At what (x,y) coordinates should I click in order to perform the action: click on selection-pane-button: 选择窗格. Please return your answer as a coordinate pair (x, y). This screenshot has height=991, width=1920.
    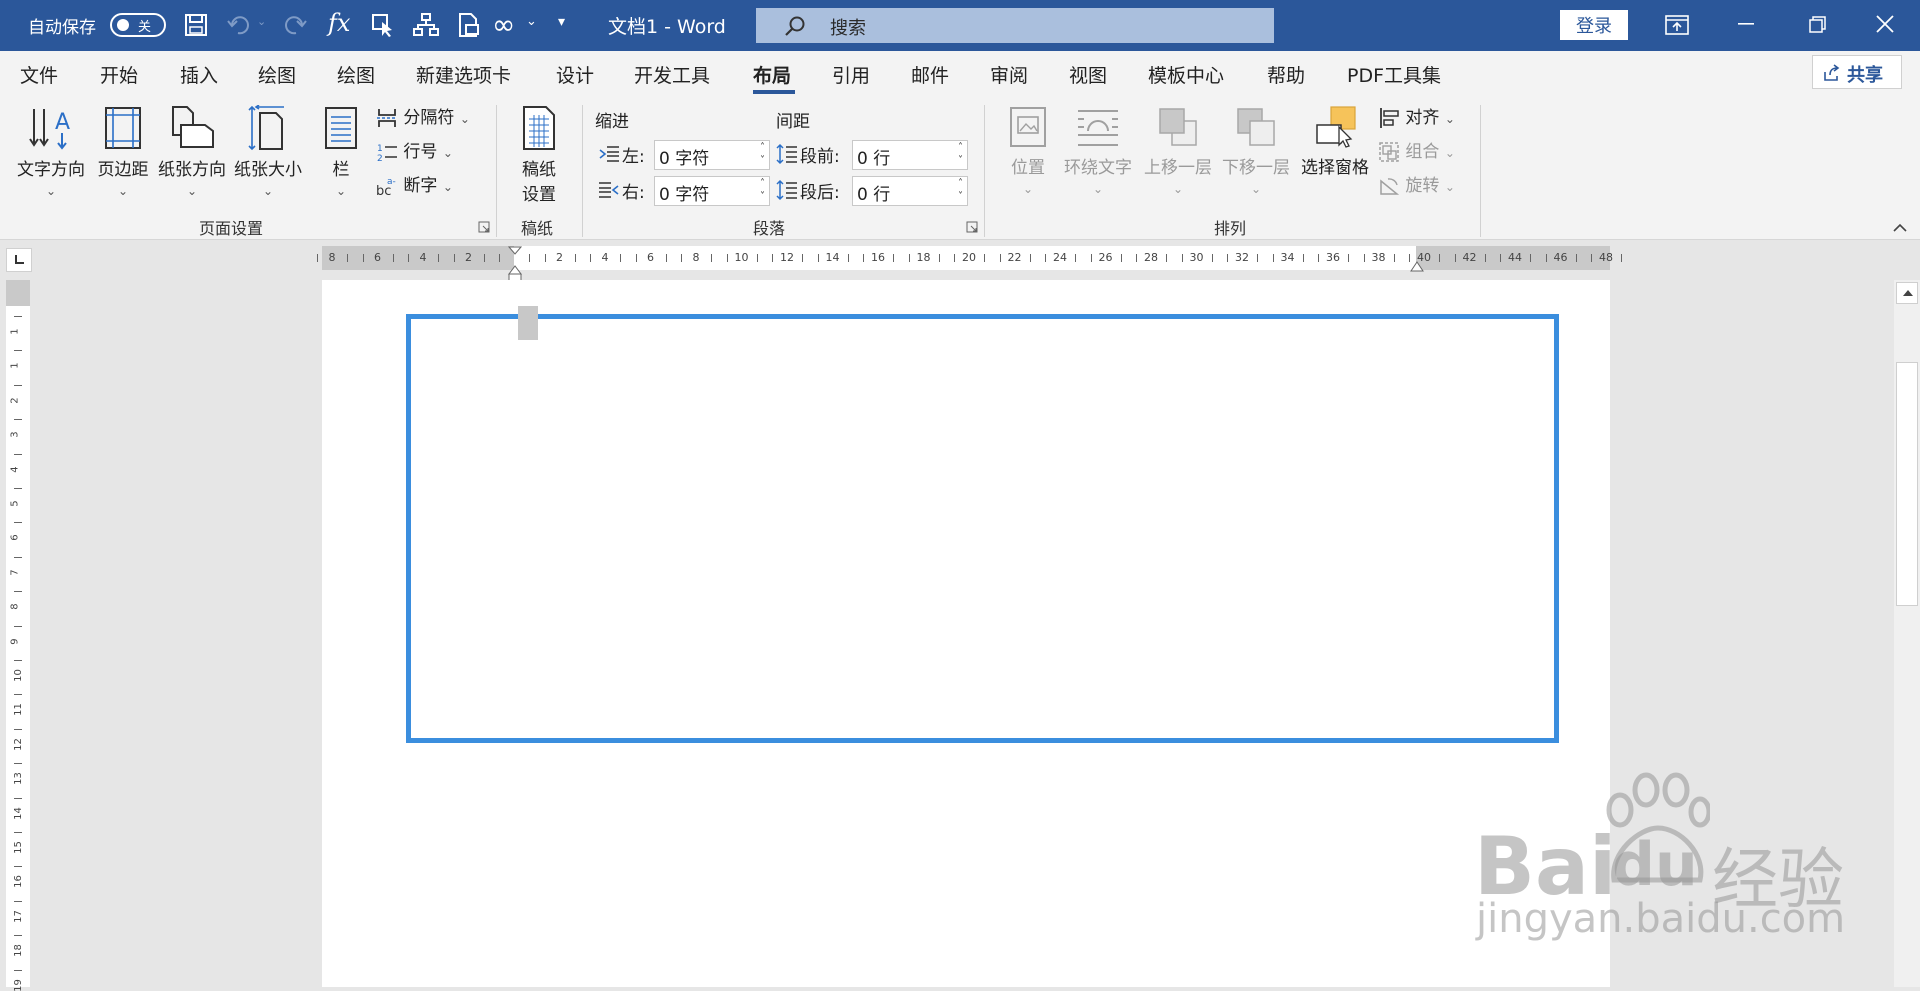
    Looking at the image, I should click on (1335, 141).